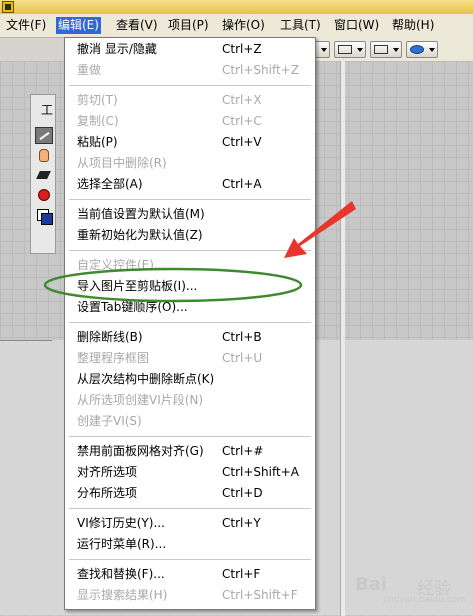 The image size is (473, 616). What do you see at coordinates (242, 358) in the screenshot?
I see `menu-item-shortcut: Ctrl+U` at bounding box center [242, 358].